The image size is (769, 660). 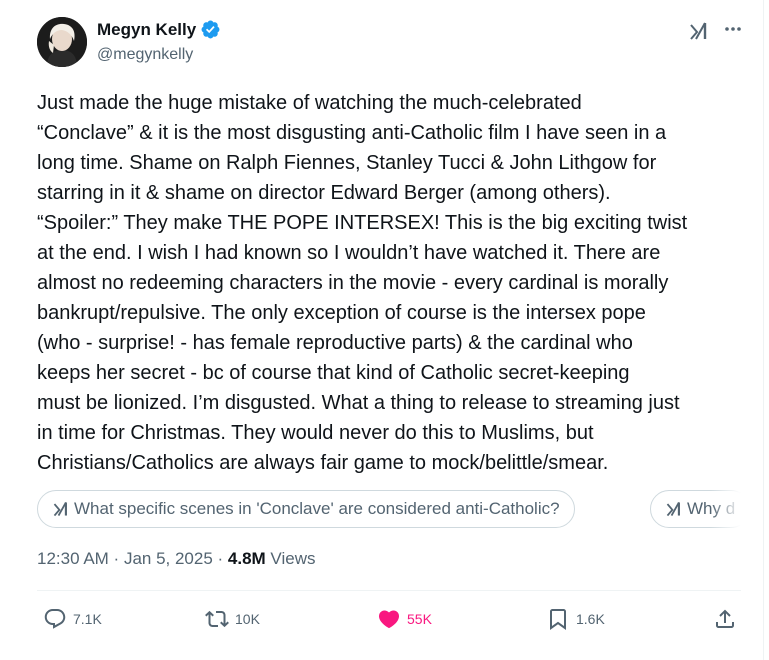 I want to click on bookmark-count: 1.6K, so click(x=590, y=619).